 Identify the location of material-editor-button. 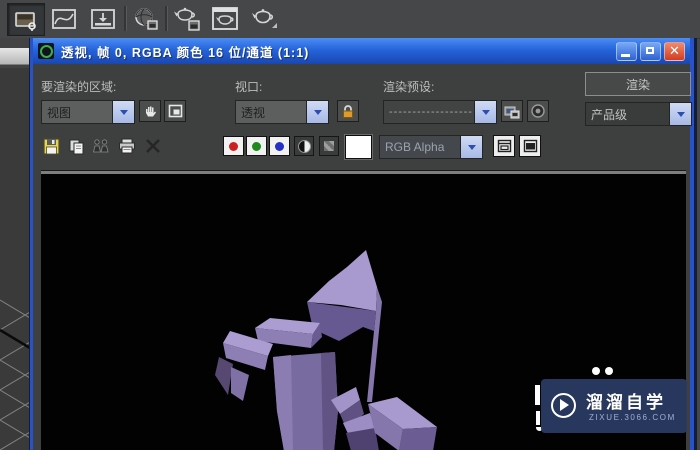
(146, 18).